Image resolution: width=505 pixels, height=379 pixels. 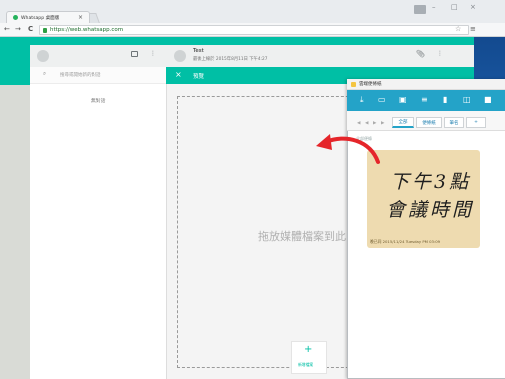 I want to click on note-text-line-2: 會議時間, so click(x=430, y=210).